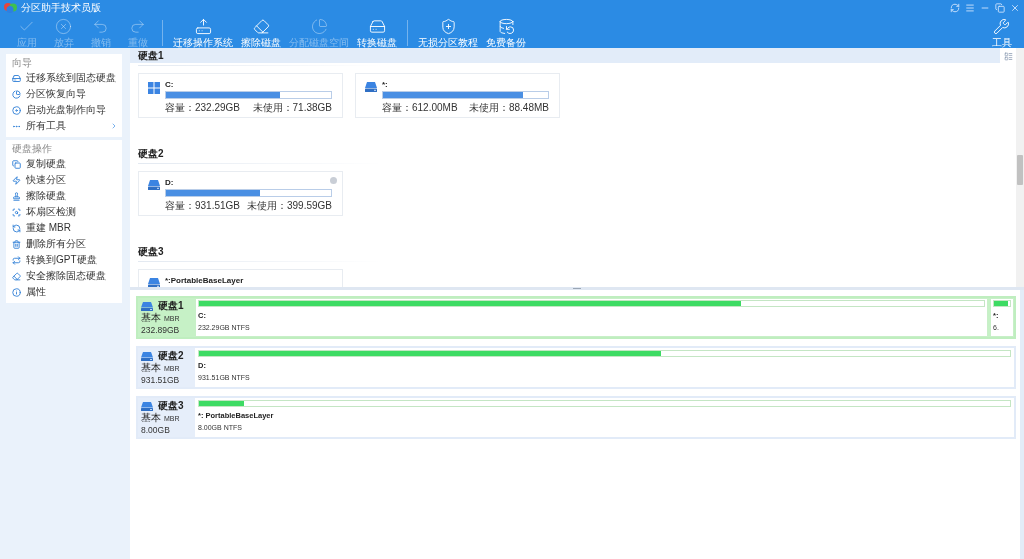 This screenshot has height=559, width=1024. I want to click on toolbar-button: 转换磁盘, so click(377, 33).